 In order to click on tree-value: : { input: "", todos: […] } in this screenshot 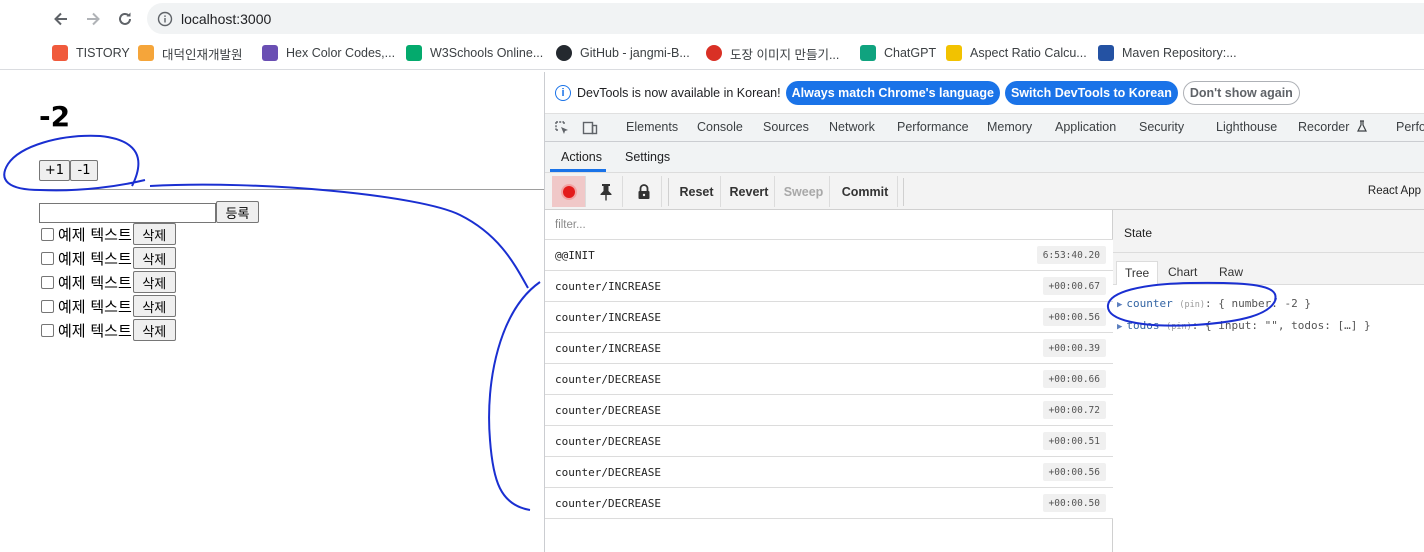, I will do `click(1281, 325)`.